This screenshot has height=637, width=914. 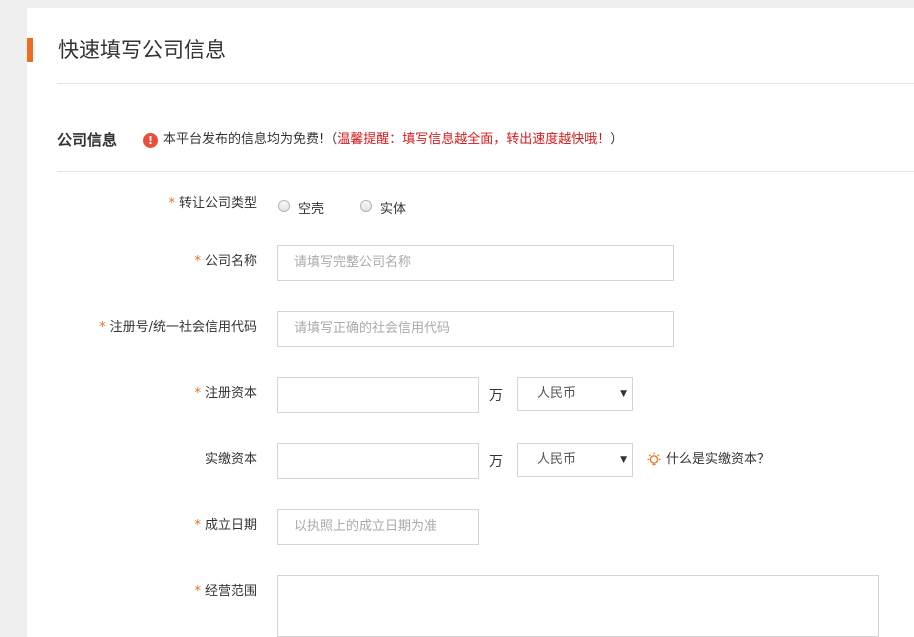 What do you see at coordinates (378, 395) in the screenshot?
I see `registered-capital-input` at bounding box center [378, 395].